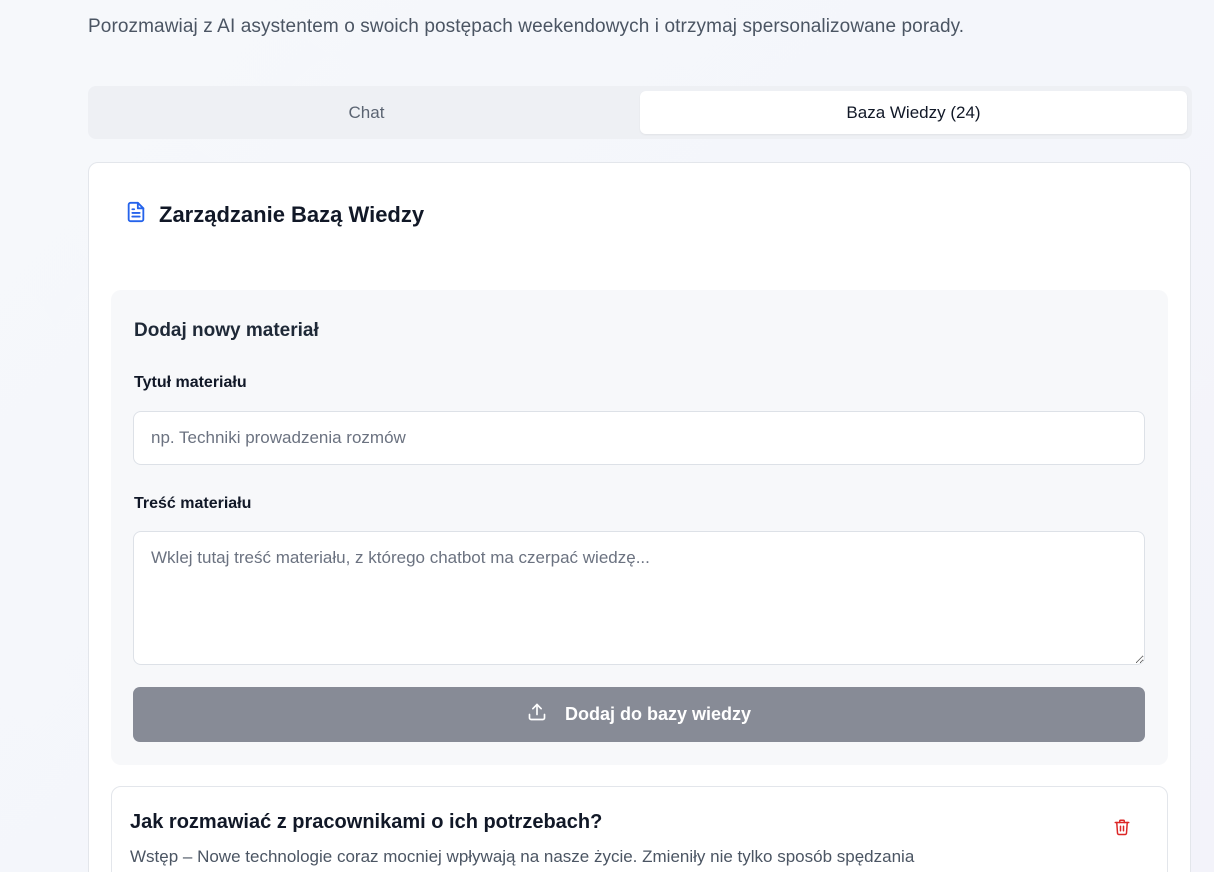  What do you see at coordinates (366, 112) in the screenshot?
I see `tab-chat: Chat` at bounding box center [366, 112].